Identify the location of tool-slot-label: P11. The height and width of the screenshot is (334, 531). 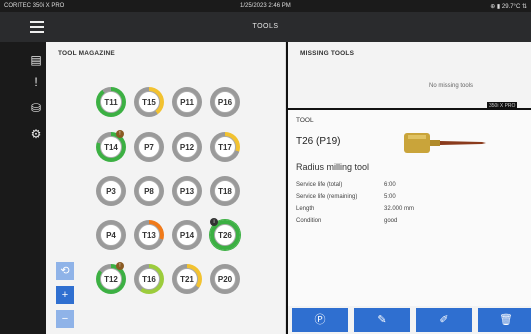
(187, 102).